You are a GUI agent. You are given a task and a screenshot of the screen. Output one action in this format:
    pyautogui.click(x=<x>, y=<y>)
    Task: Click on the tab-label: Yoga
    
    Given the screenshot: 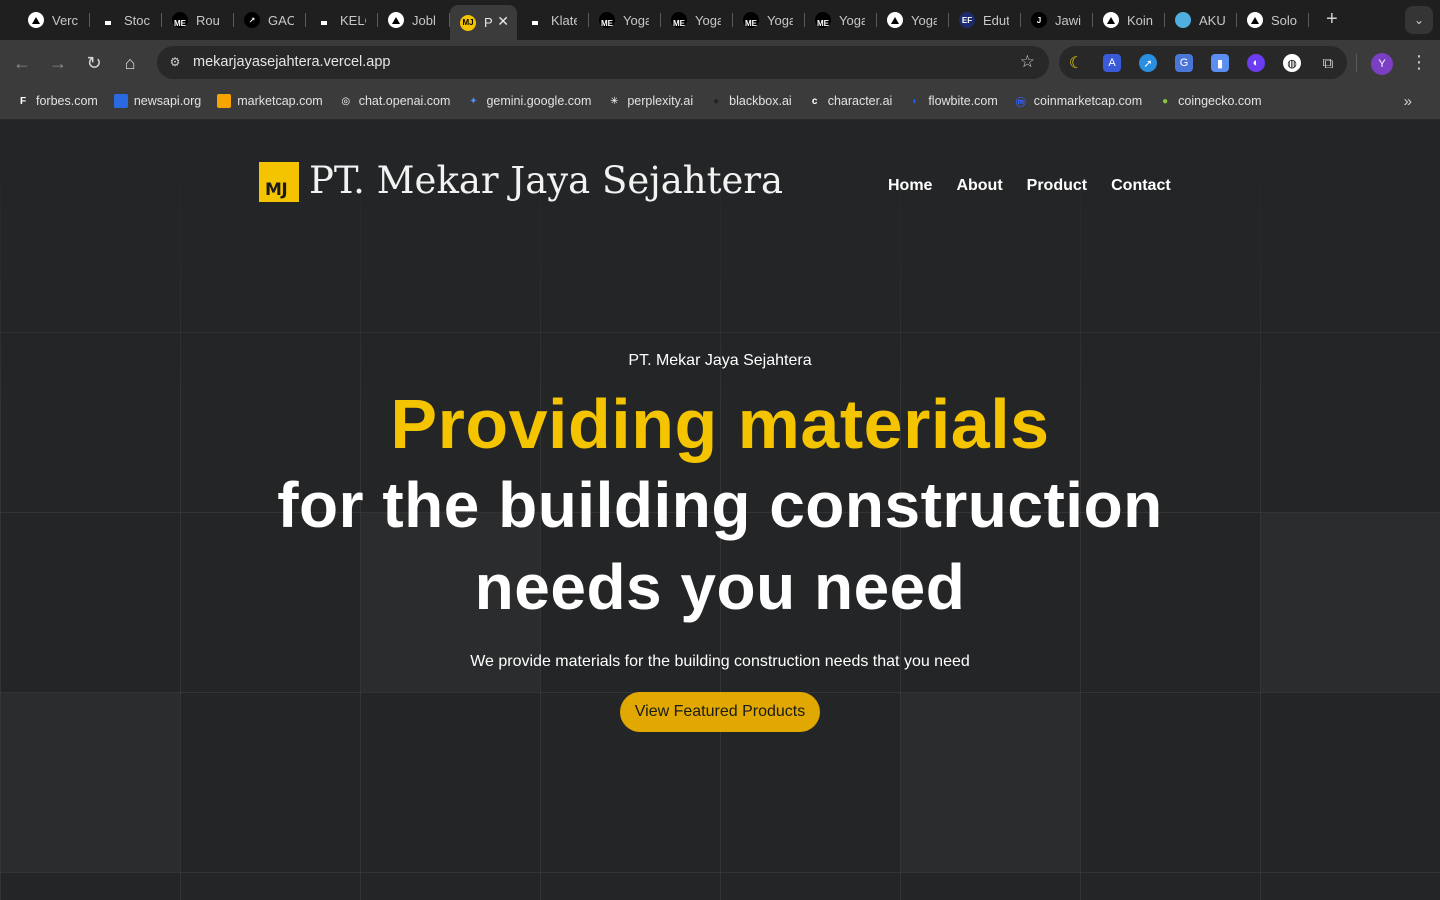 What is the action you would take?
    pyautogui.click(x=780, y=20)
    